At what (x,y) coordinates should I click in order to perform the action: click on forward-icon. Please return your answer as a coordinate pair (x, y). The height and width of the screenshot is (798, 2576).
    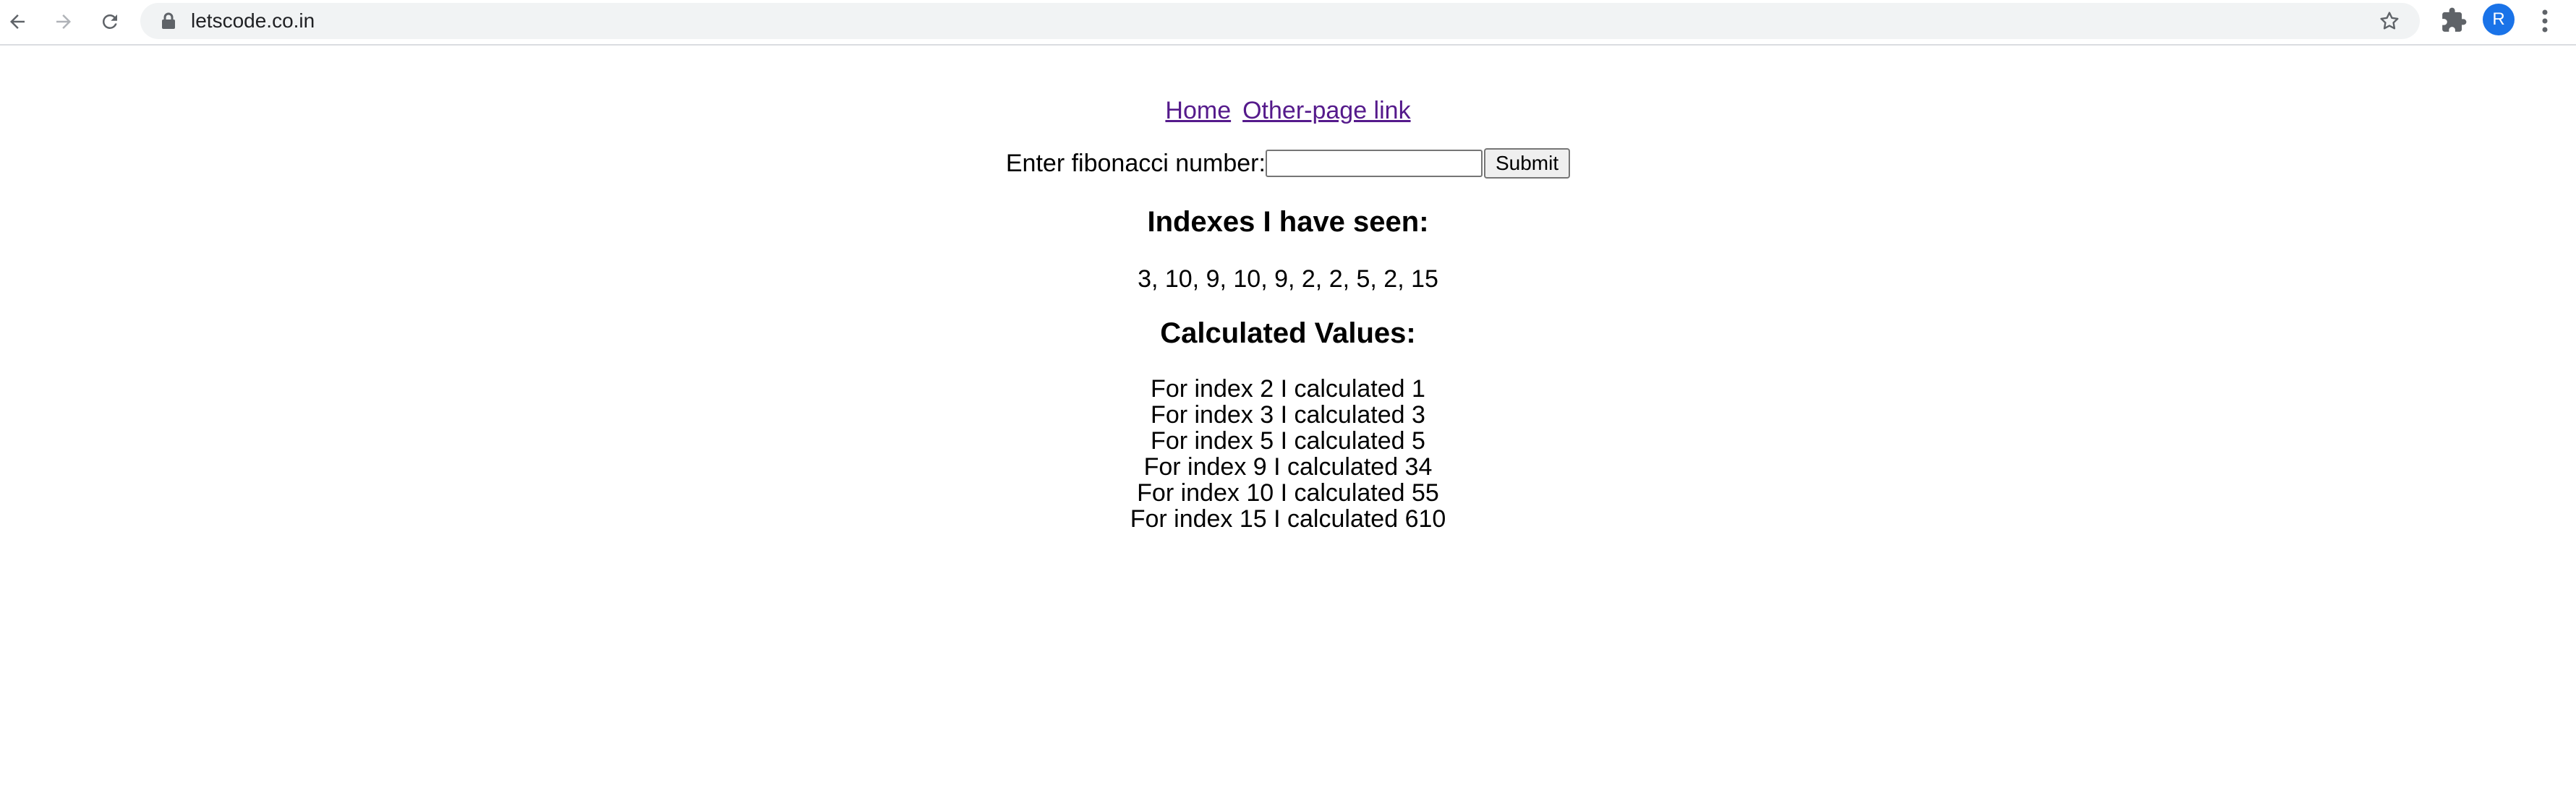
    Looking at the image, I should click on (63, 21).